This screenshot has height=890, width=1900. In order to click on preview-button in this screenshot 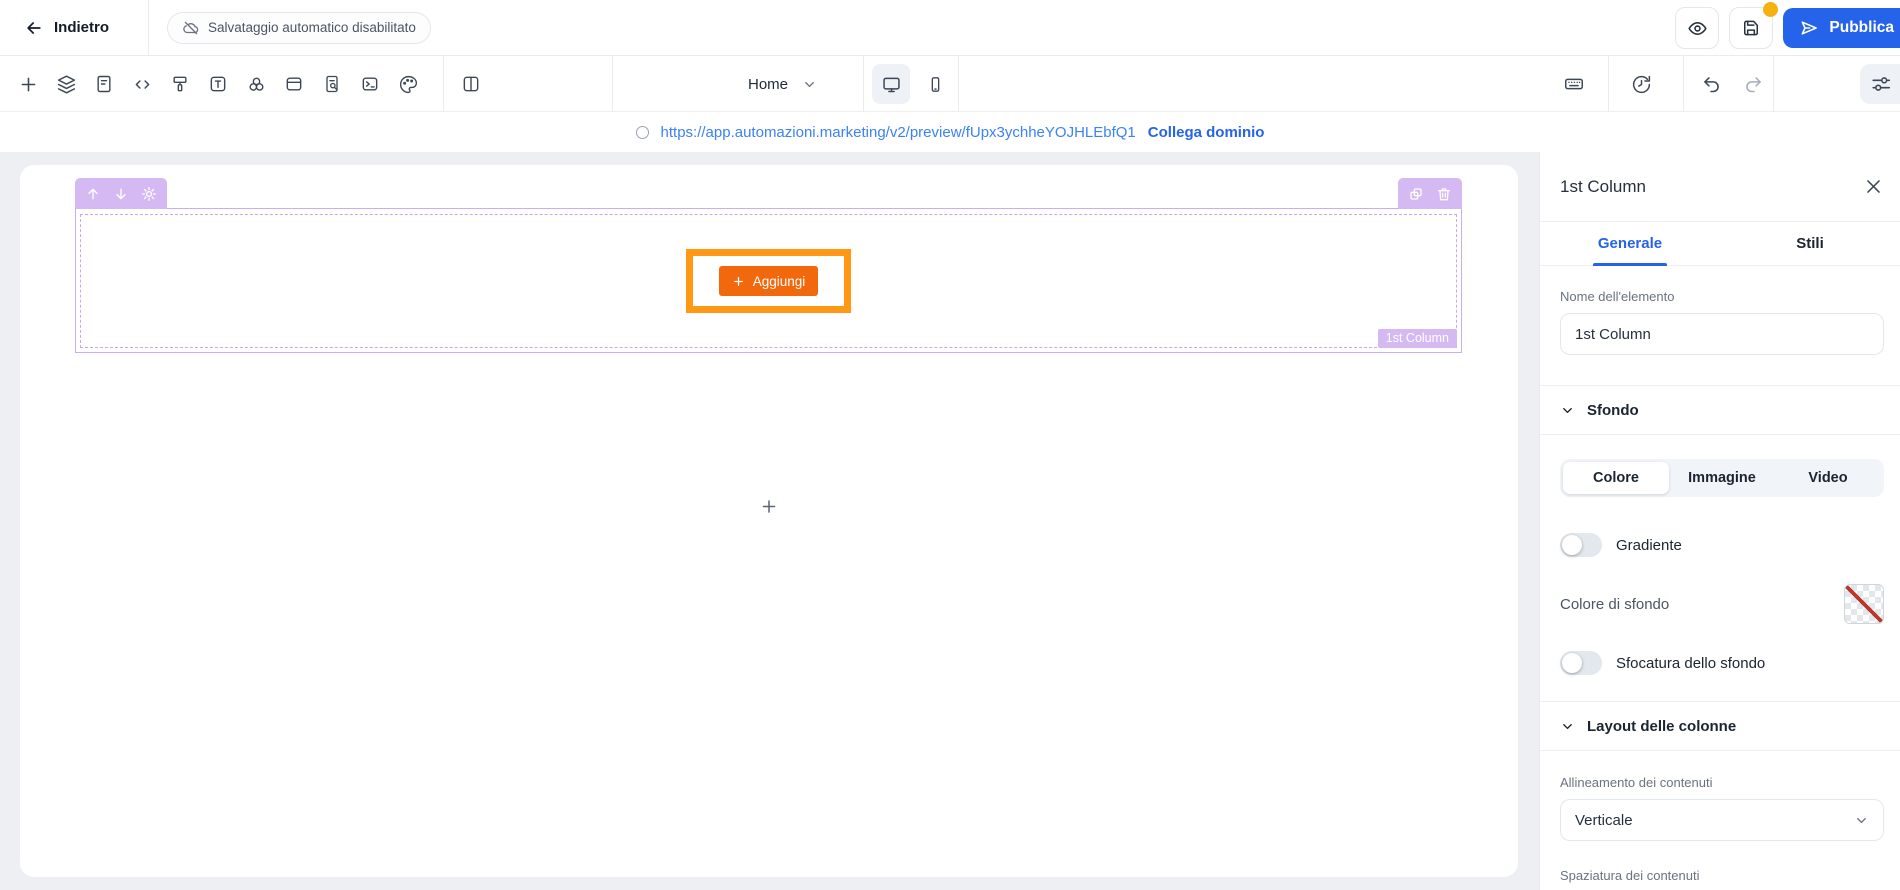, I will do `click(1697, 28)`.